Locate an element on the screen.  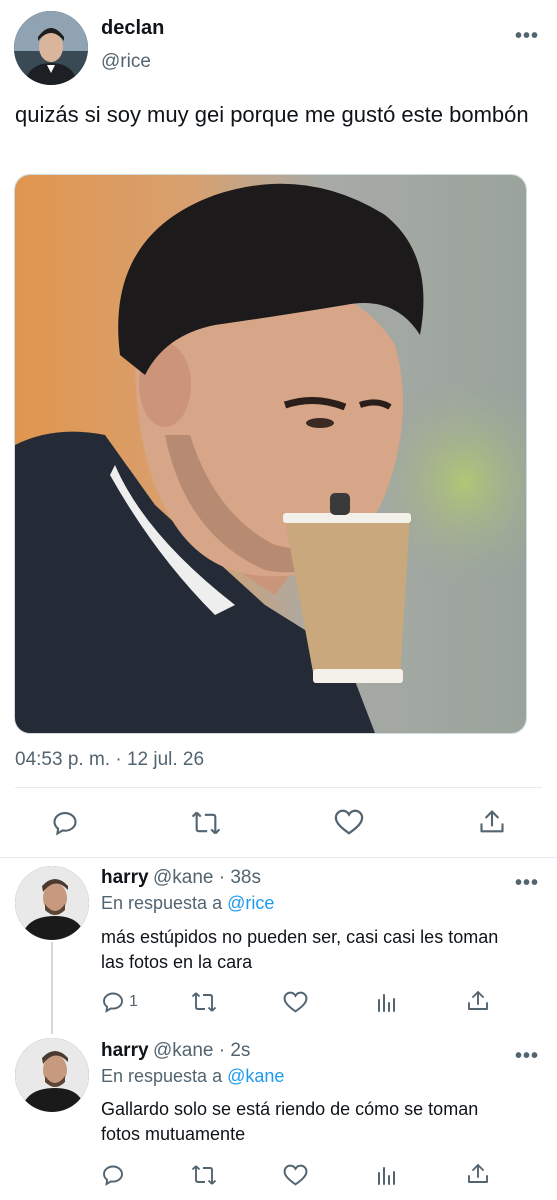
reply-to-mention: @kane is located at coordinates (255, 1076).